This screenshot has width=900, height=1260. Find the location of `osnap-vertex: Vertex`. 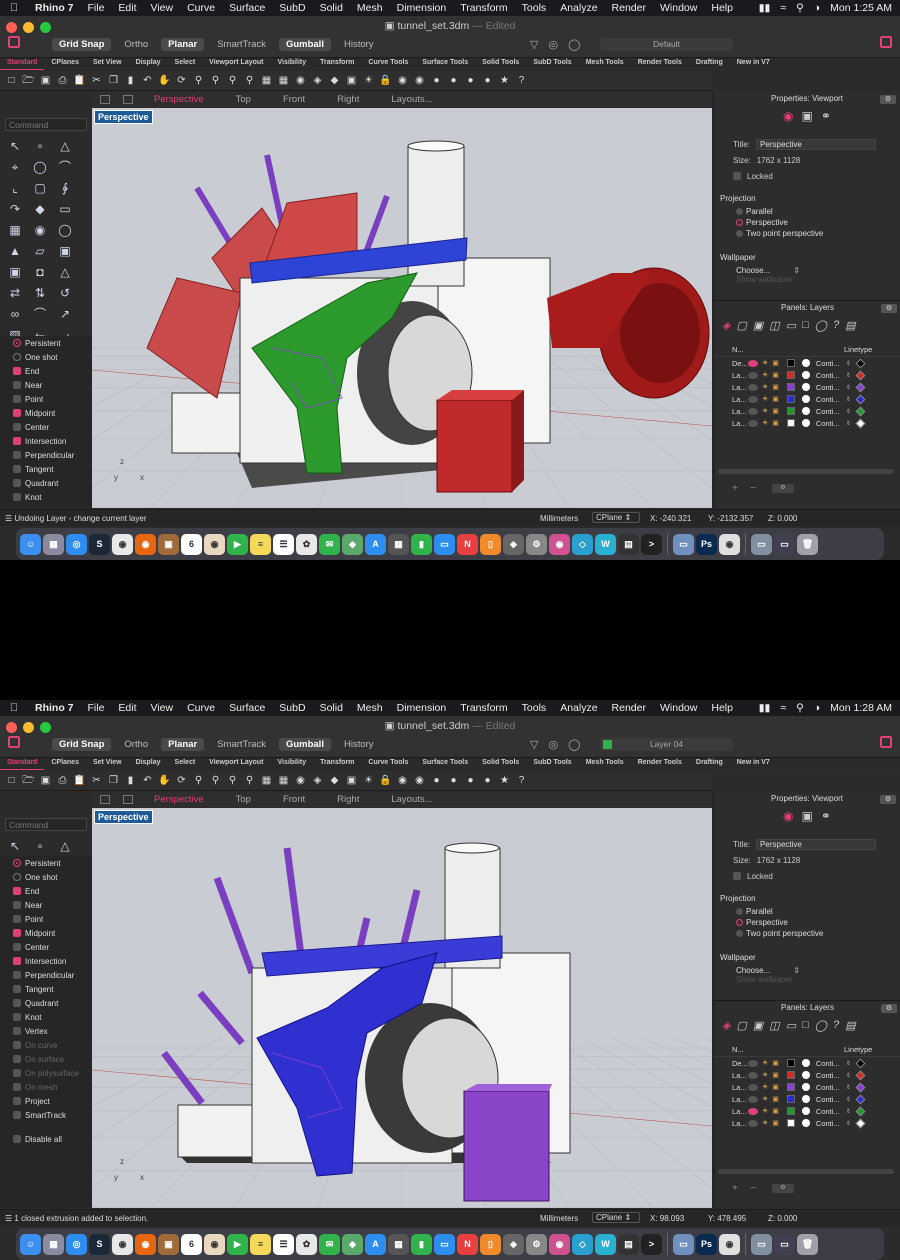

osnap-vertex: Vertex is located at coordinates (46, 1031).